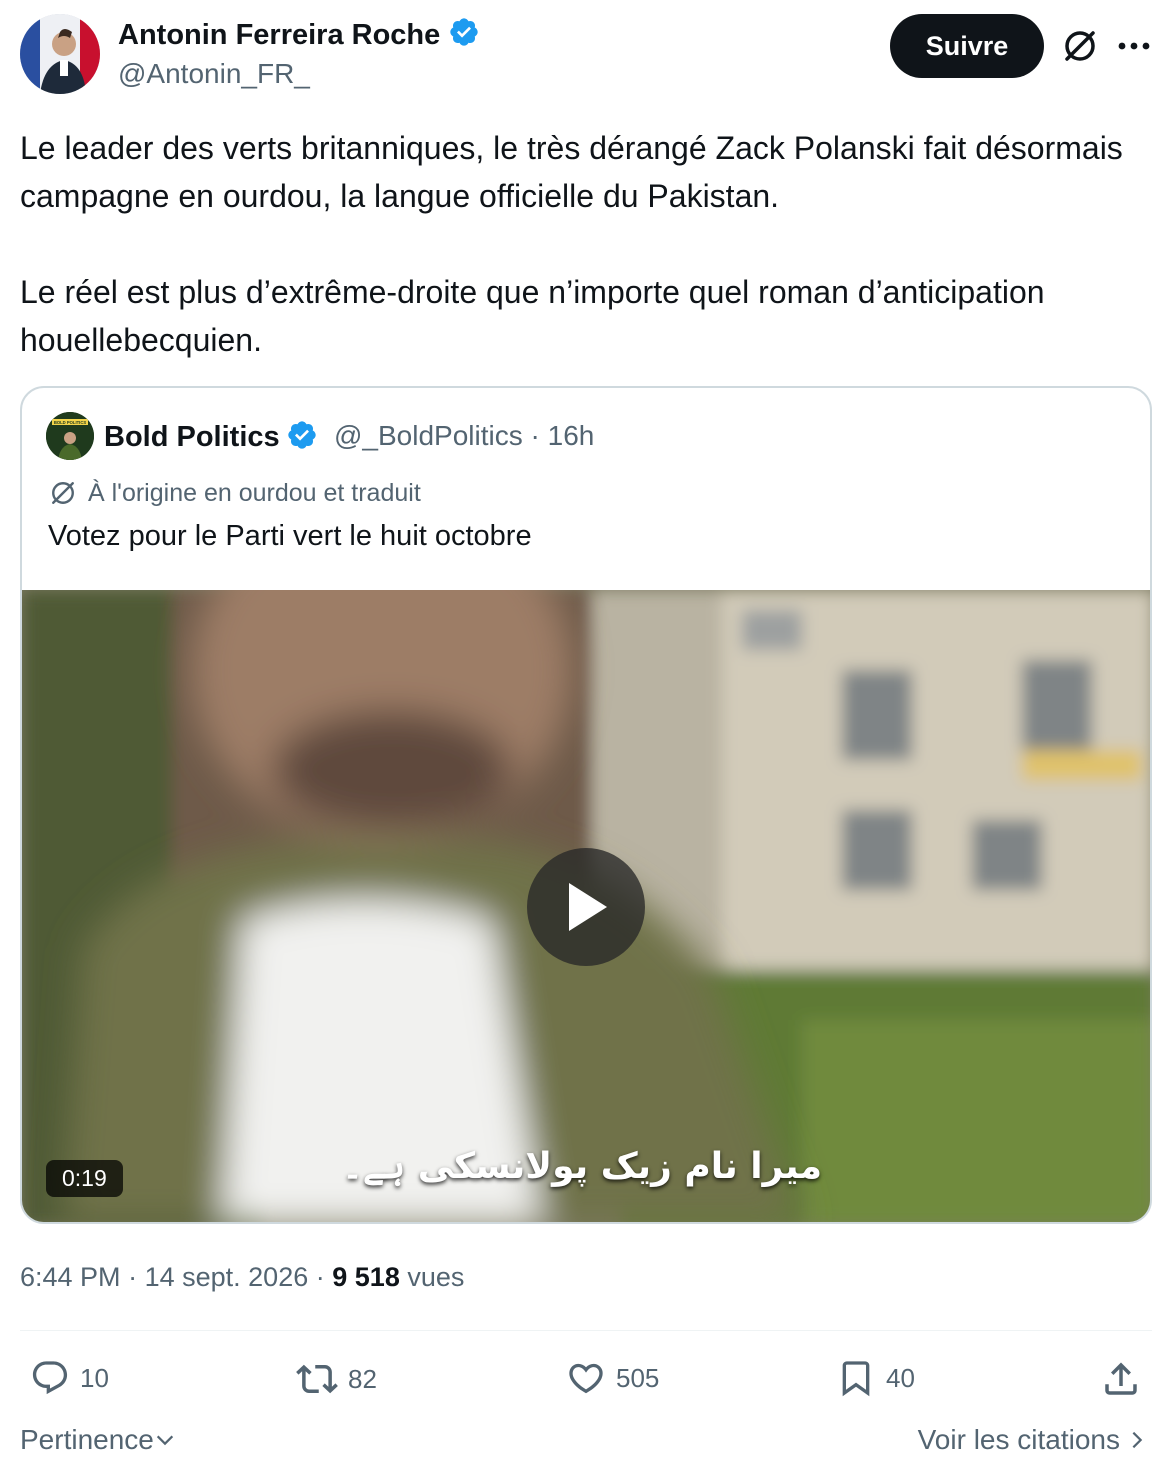 The height and width of the screenshot is (1482, 1176). I want to click on repost-icon, so click(317, 1379).